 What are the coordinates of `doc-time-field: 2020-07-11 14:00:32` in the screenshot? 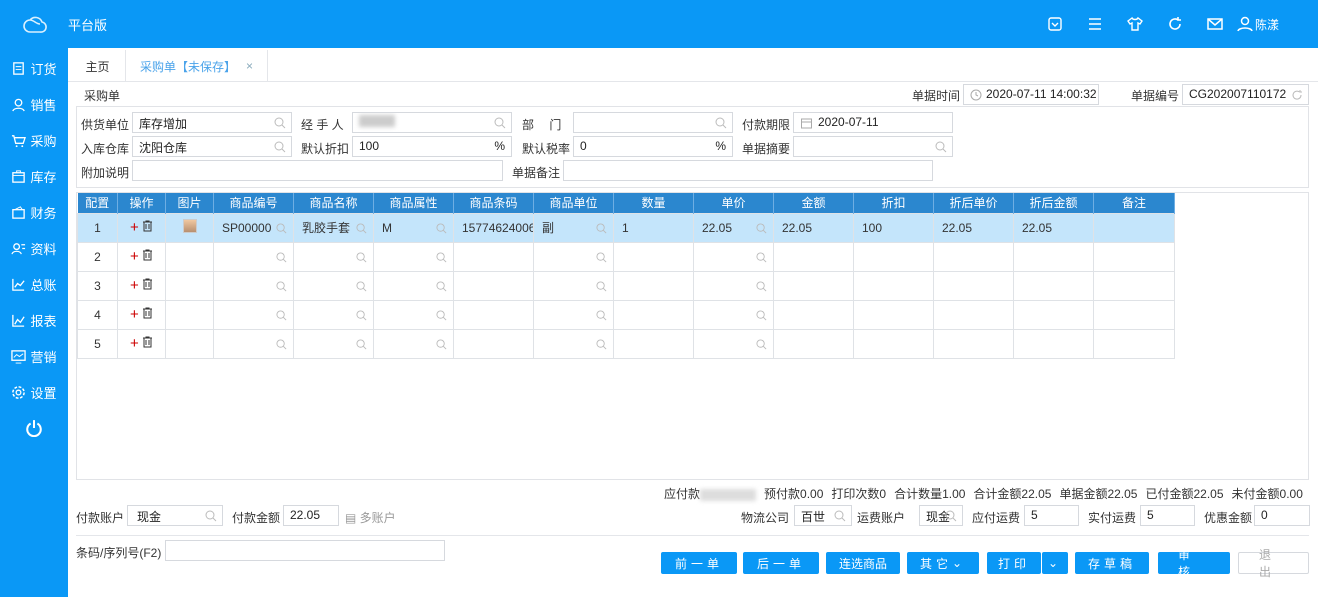 It's located at (1031, 94).